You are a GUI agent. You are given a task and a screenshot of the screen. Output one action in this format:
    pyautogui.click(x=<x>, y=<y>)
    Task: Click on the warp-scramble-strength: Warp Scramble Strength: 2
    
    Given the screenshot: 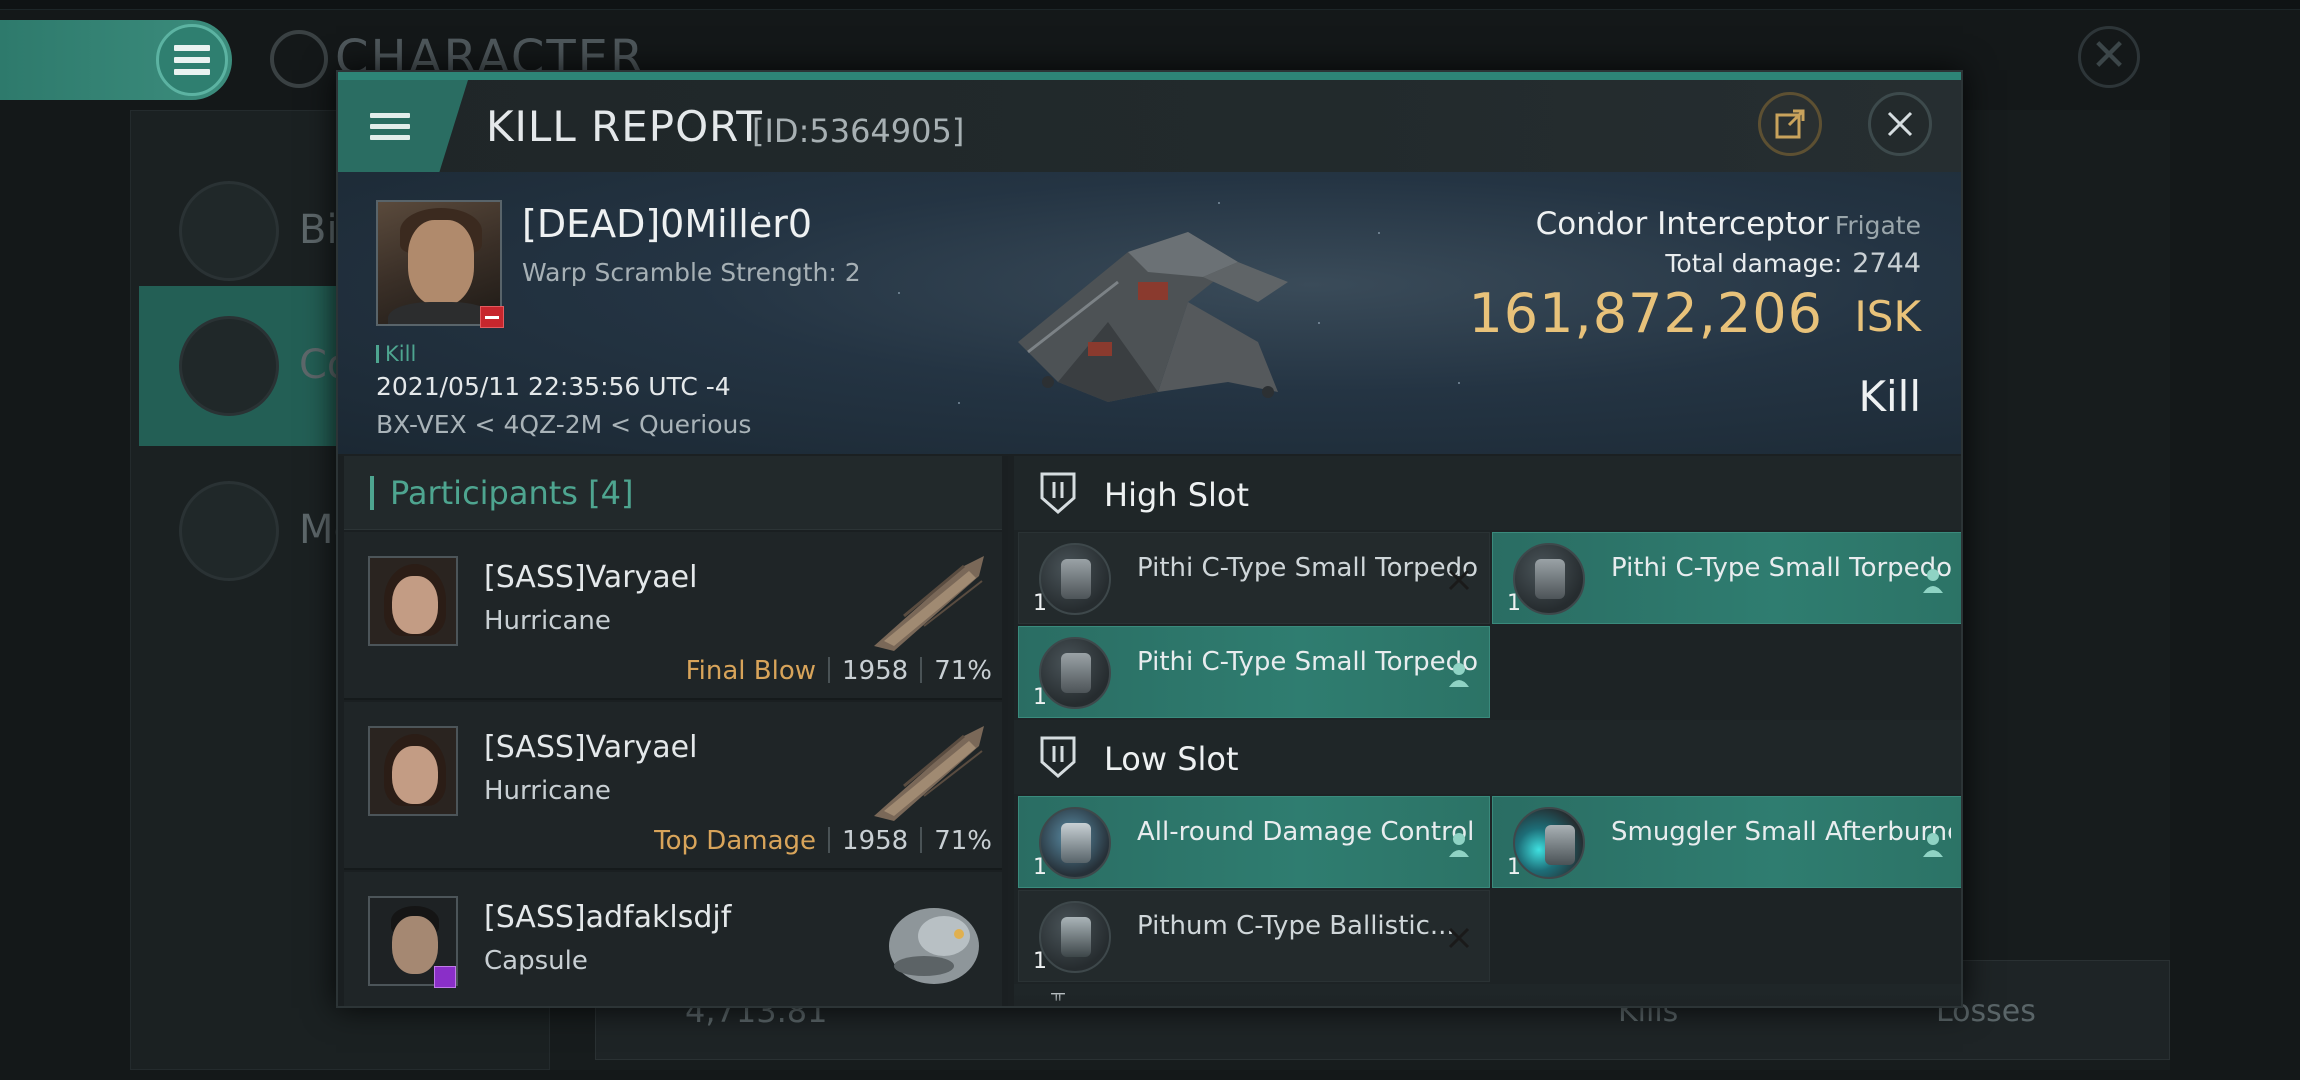 What is the action you would take?
    pyautogui.click(x=691, y=272)
    